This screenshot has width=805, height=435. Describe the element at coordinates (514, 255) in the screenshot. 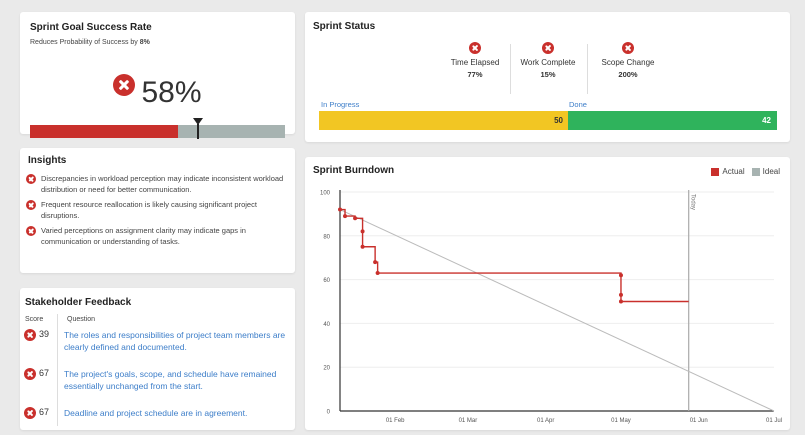

I see `actual-series-line` at that location.